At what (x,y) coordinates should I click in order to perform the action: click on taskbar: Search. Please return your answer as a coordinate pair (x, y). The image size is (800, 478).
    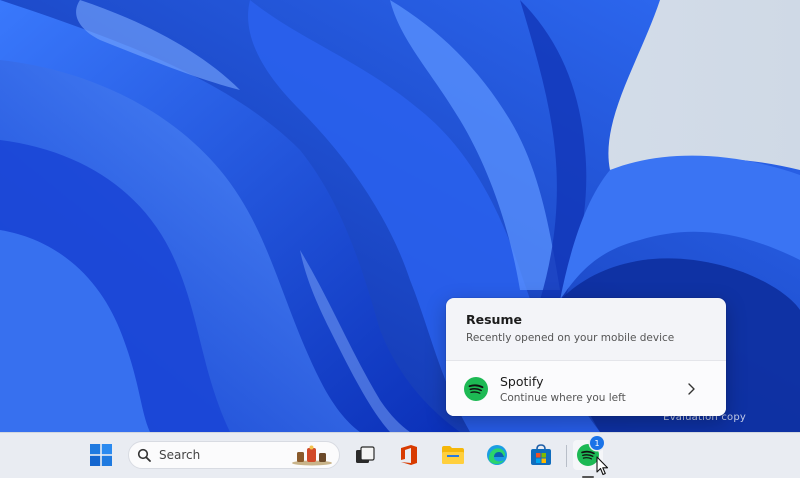
    Looking at the image, I should click on (400, 455).